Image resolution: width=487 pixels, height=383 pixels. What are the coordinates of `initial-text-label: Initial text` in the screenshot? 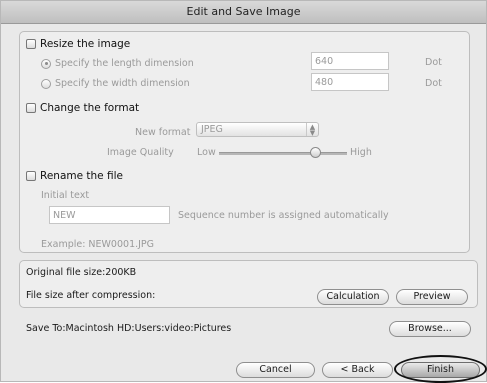 It's located at (65, 195).